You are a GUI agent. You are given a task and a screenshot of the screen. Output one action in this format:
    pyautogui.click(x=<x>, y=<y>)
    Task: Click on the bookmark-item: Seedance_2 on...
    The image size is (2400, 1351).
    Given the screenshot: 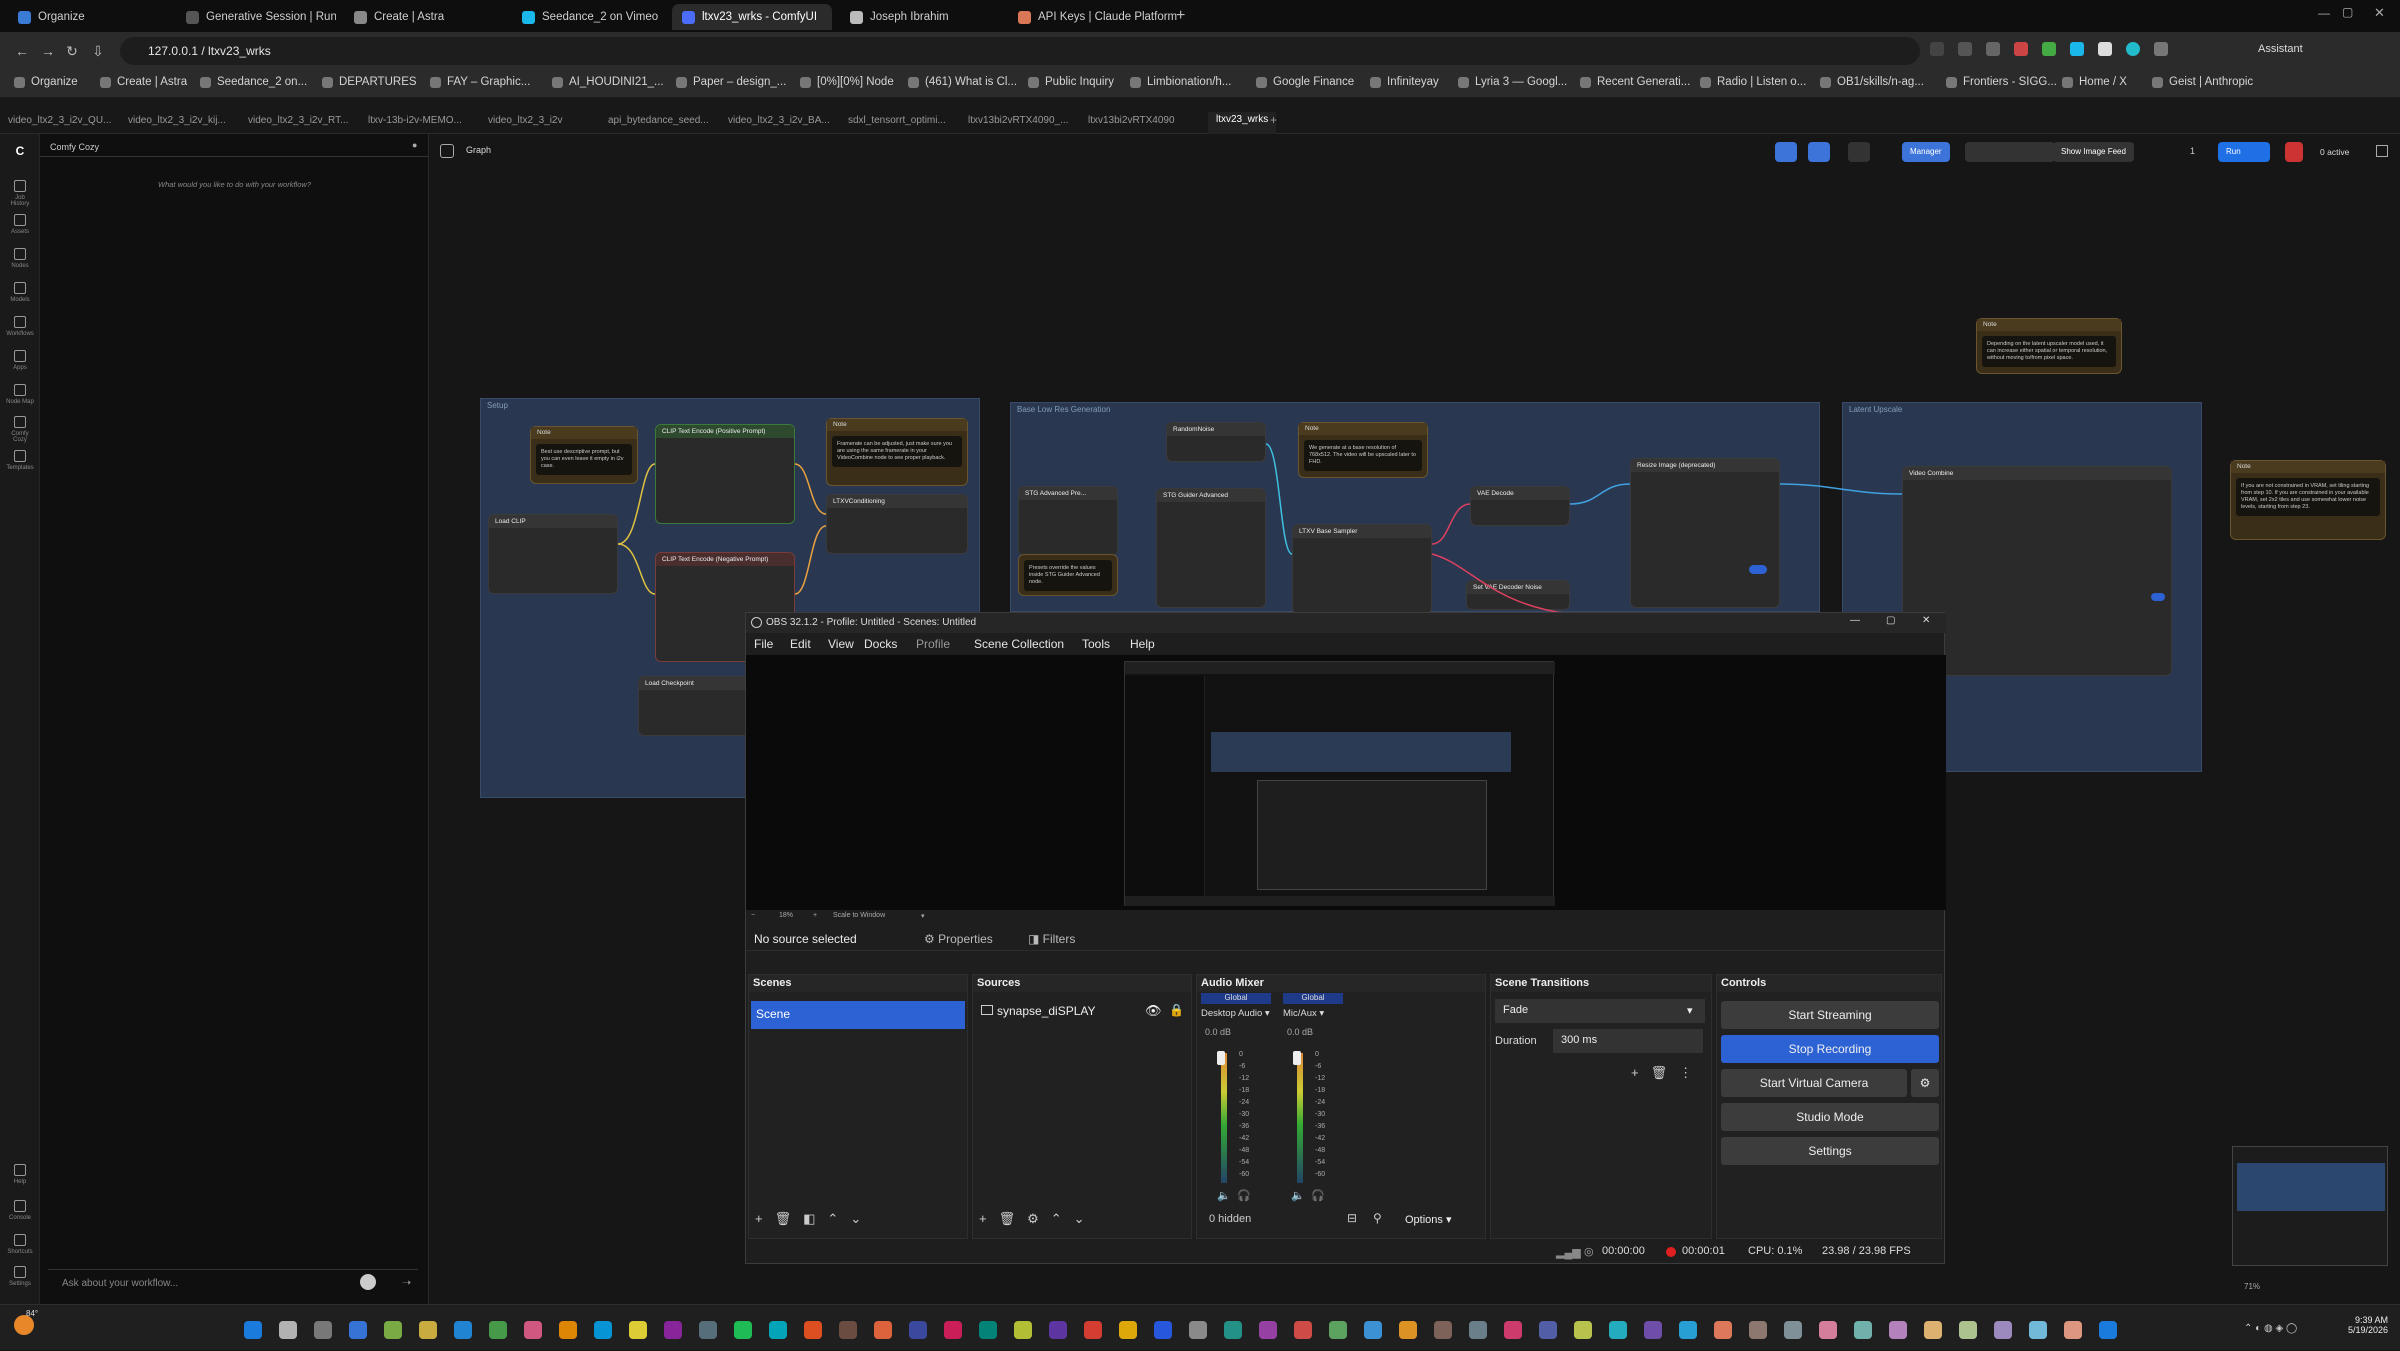 What is the action you would take?
    pyautogui.click(x=253, y=82)
    